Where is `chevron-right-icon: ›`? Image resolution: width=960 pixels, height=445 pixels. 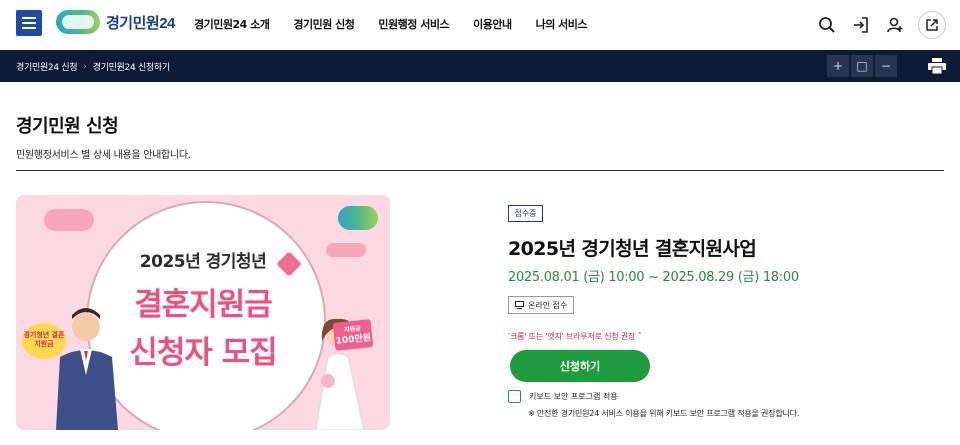
chevron-right-icon: › is located at coordinates (85, 66).